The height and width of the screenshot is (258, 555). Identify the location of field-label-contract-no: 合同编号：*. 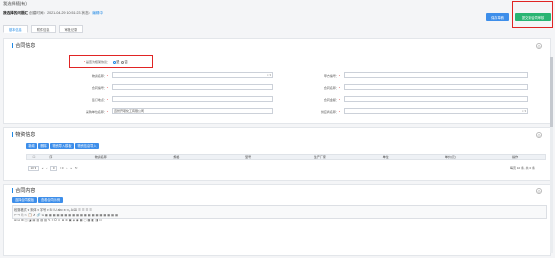
(99, 88).